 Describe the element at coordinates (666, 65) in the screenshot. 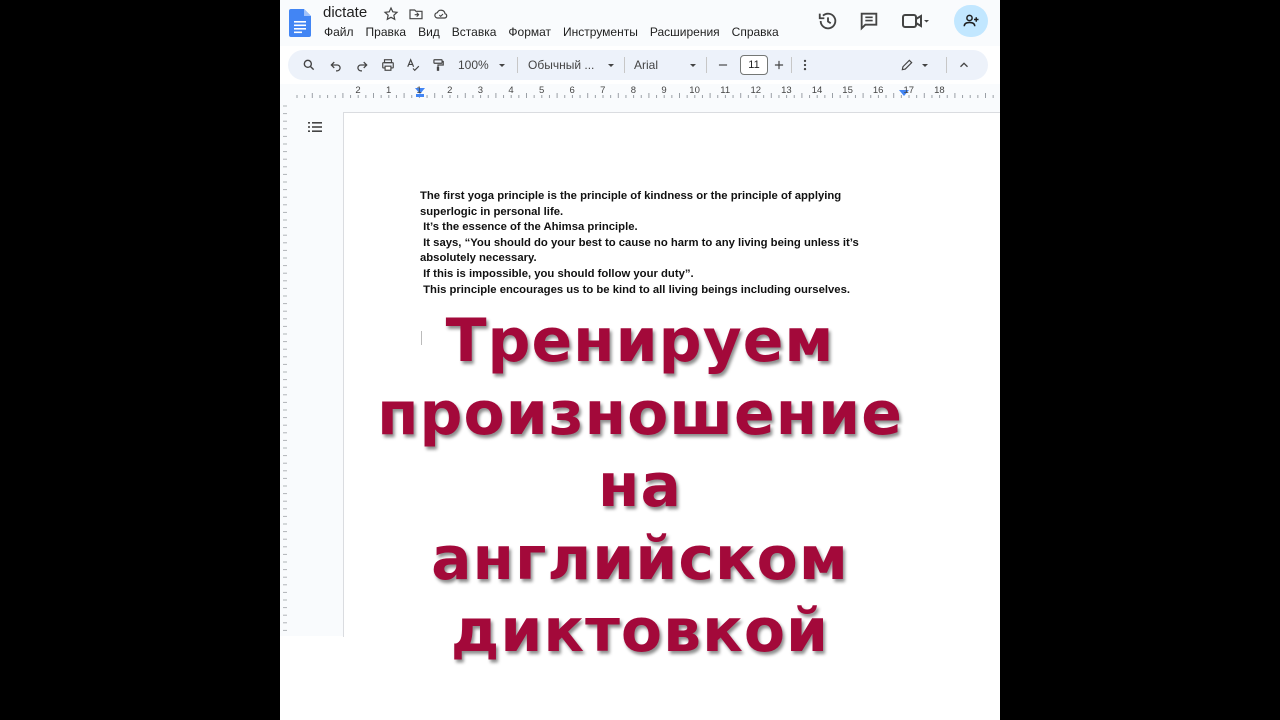

I see `font-select: Arial` at that location.